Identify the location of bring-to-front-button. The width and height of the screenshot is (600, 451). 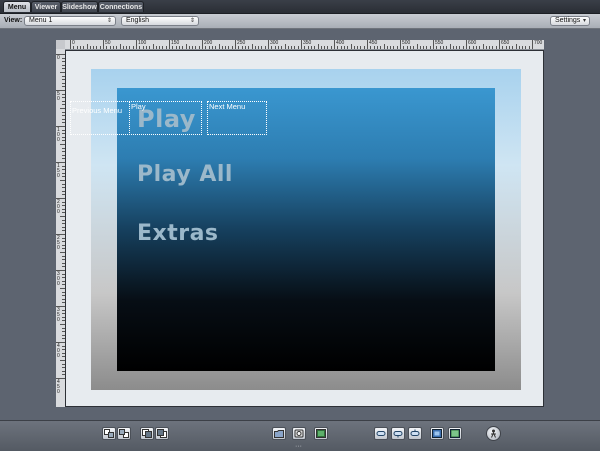
(147, 433).